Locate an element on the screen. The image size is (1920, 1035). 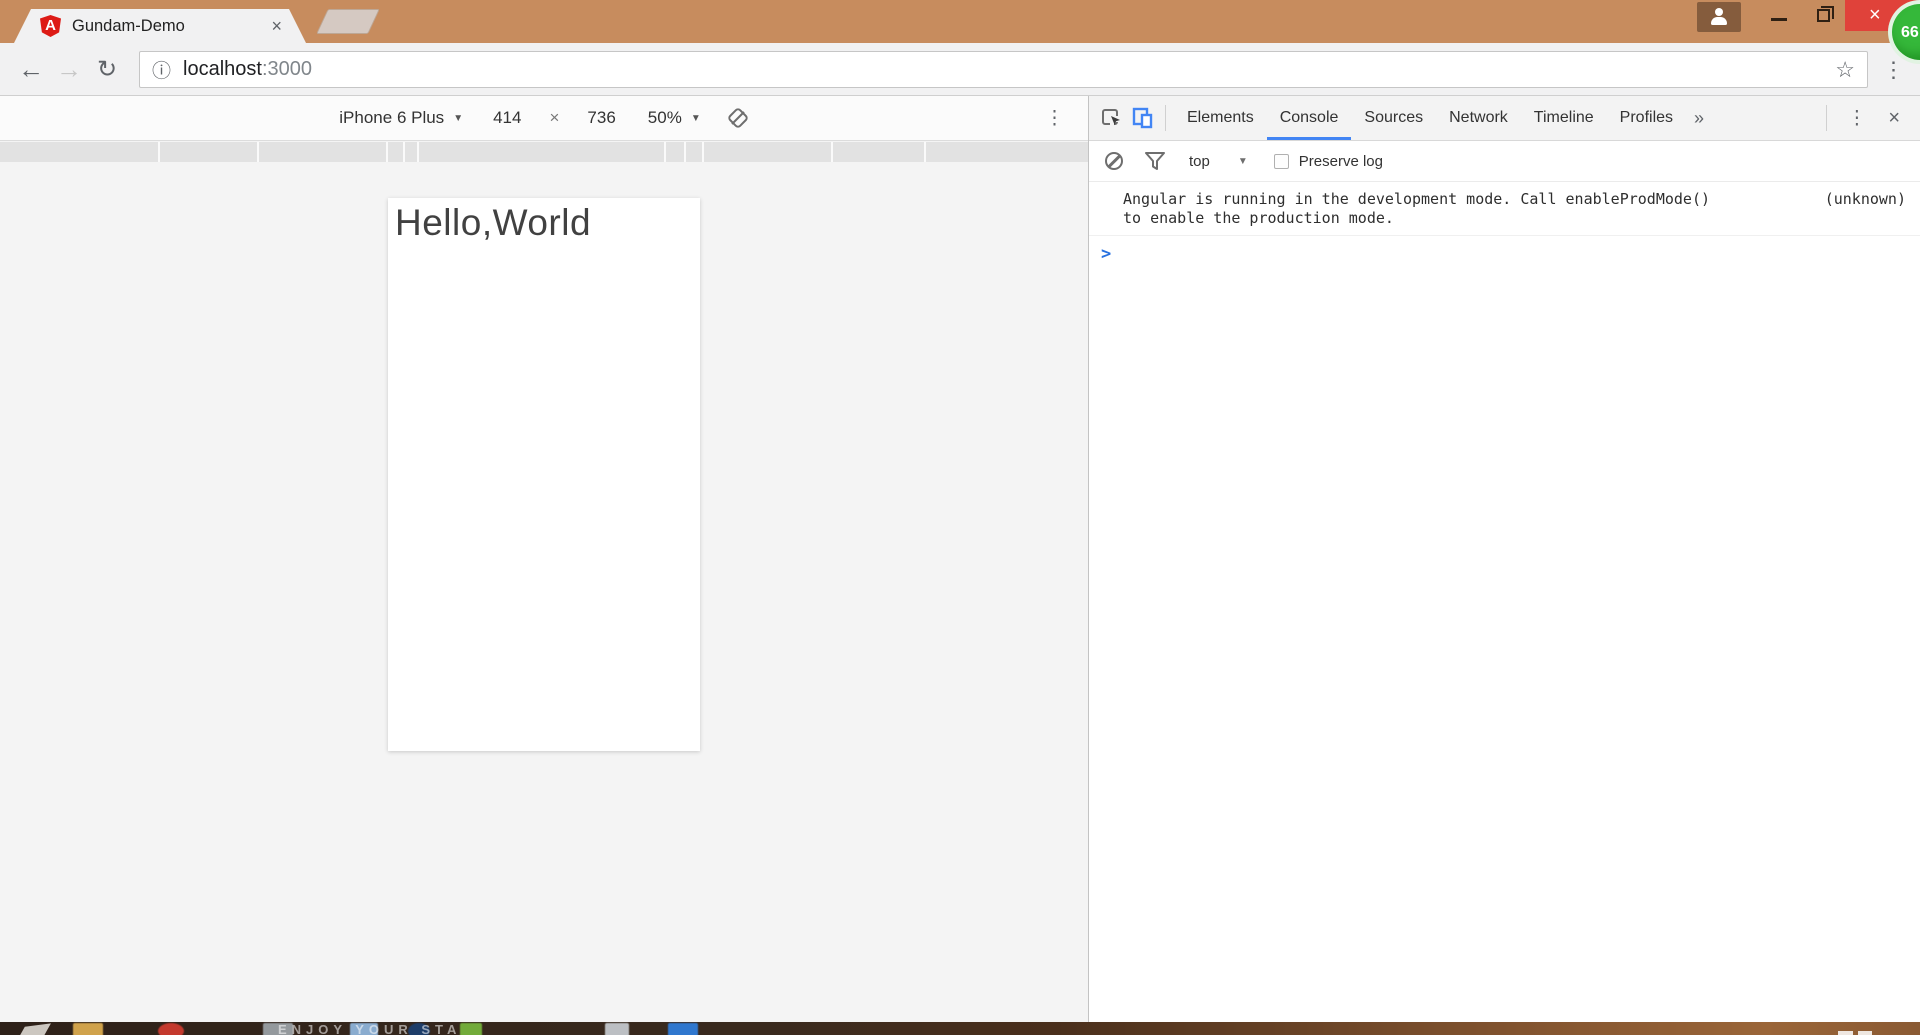
inspect-element-button is located at coordinates (1112, 118).